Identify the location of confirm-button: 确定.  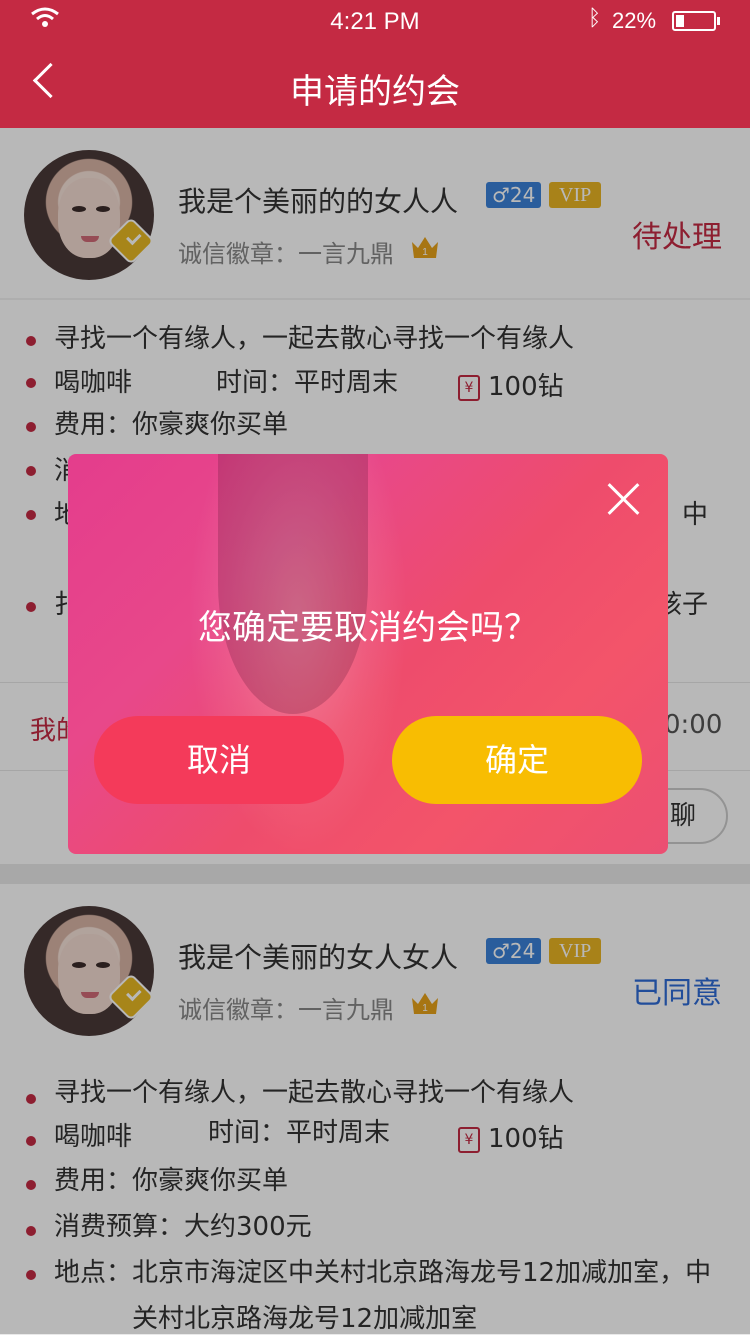
(517, 760).